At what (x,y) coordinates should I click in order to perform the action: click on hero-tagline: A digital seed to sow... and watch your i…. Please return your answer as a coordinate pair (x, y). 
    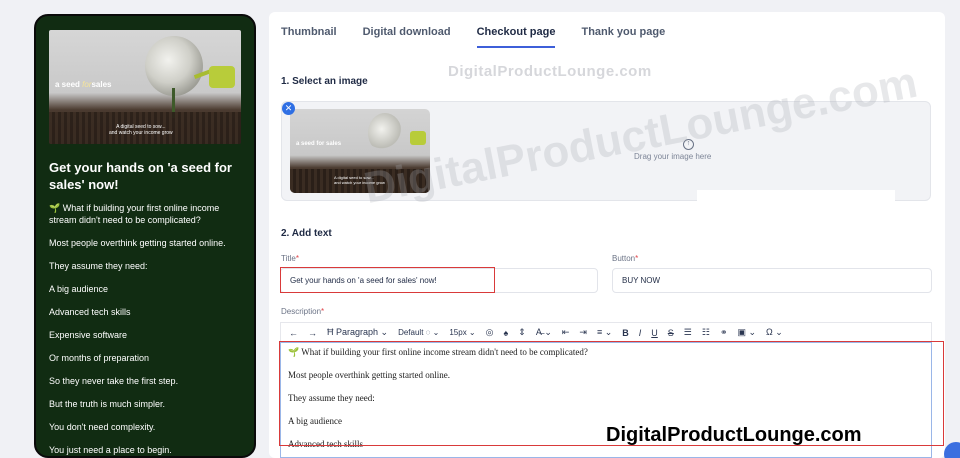
    Looking at the image, I should click on (141, 130).